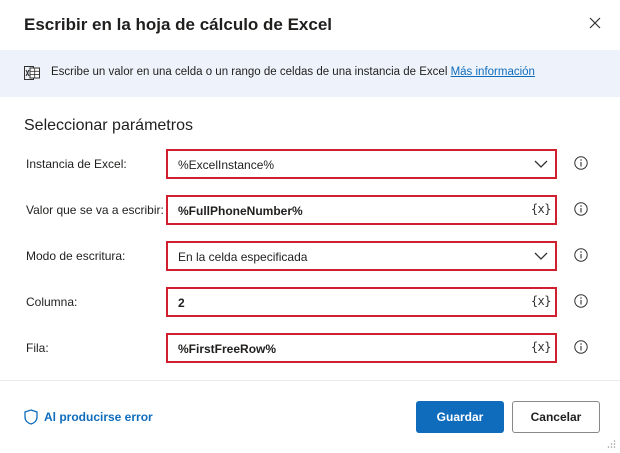 This screenshot has height=453, width=620. Describe the element at coordinates (95, 210) in the screenshot. I see `field-label: Valor que se va a escribir:` at that location.